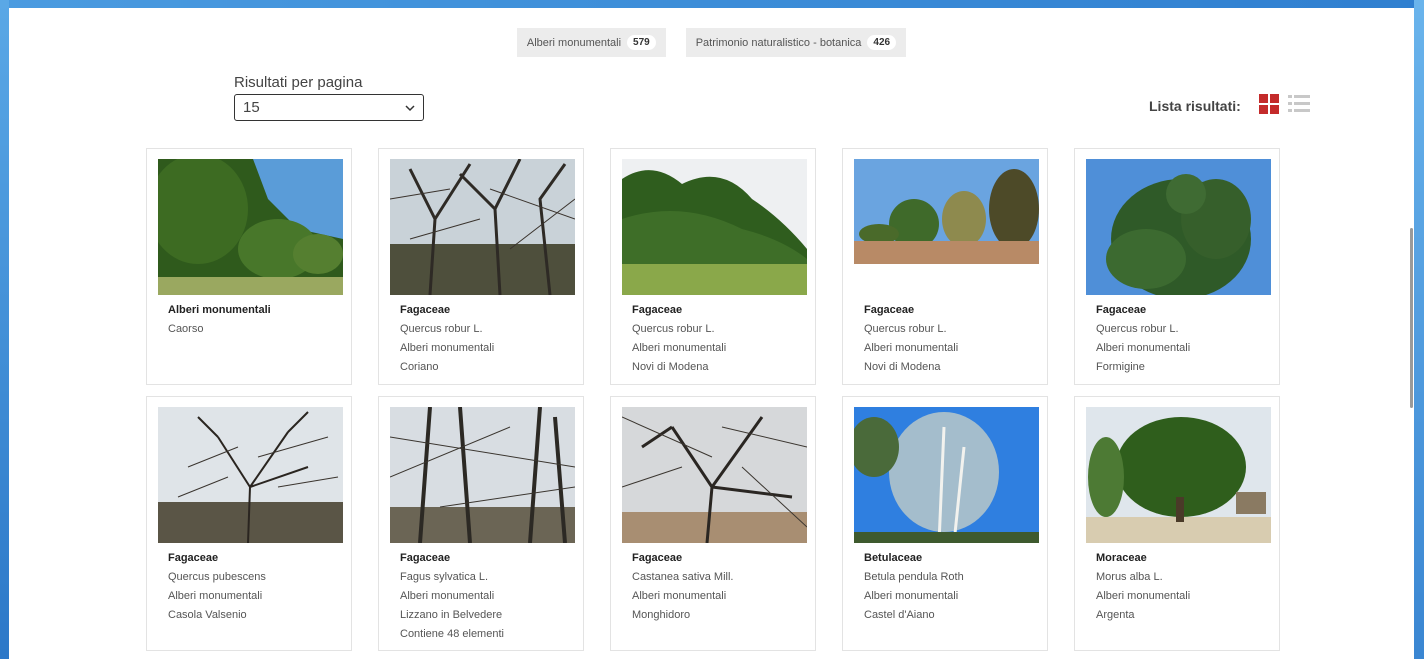 The height and width of the screenshot is (659, 1424). I want to click on facet-alberi-monumentali: Alberi monumentali 579, so click(591, 42).